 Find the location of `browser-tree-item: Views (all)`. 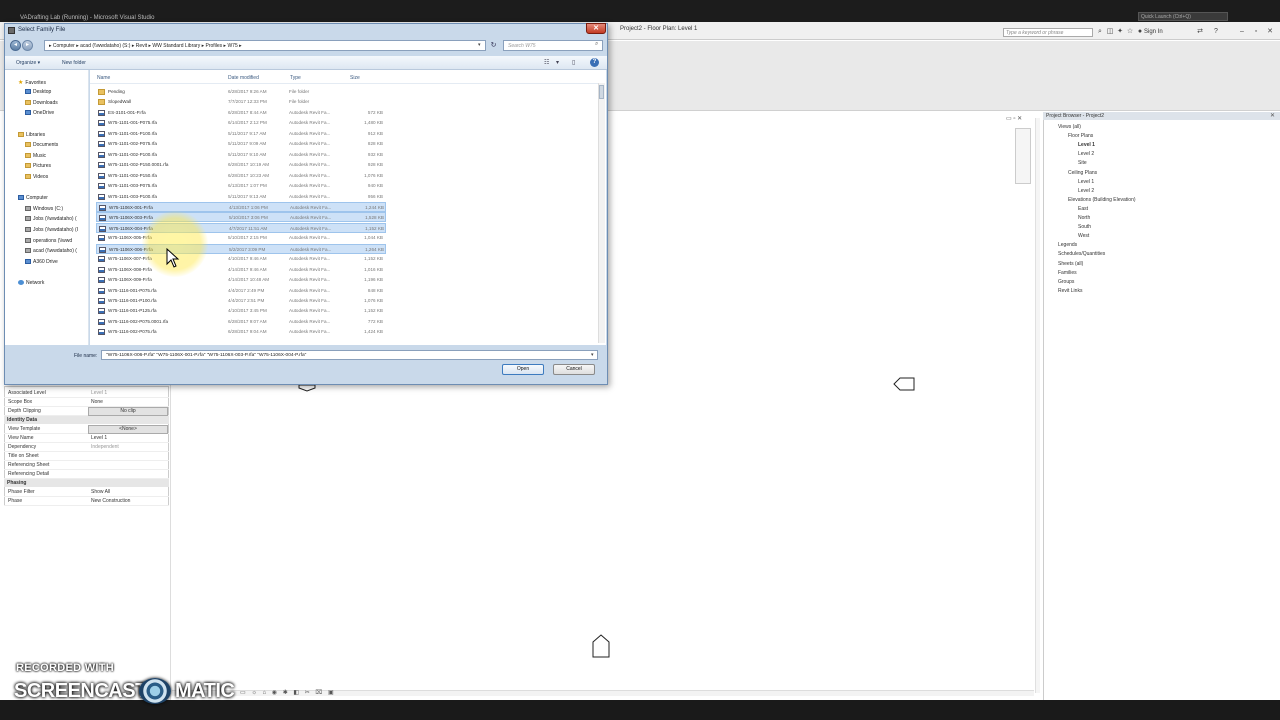

browser-tree-item: Views (all) is located at coordinates (1069, 127).